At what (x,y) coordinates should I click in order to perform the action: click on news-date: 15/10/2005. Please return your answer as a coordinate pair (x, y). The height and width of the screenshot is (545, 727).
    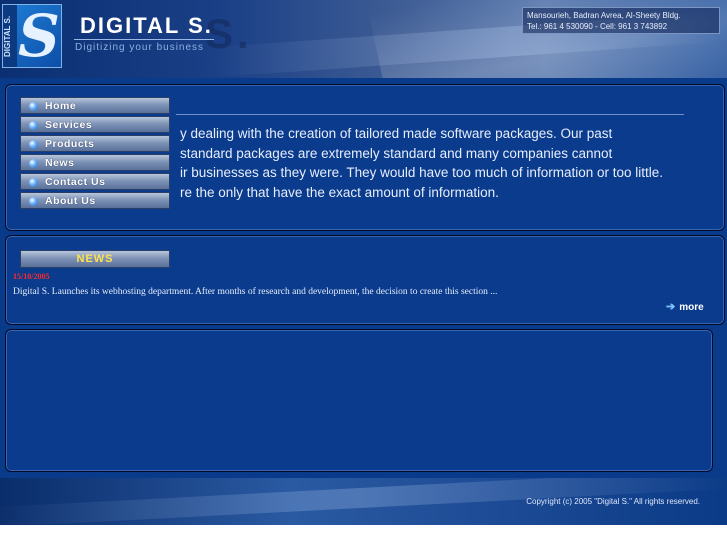
    Looking at the image, I should click on (31, 276).